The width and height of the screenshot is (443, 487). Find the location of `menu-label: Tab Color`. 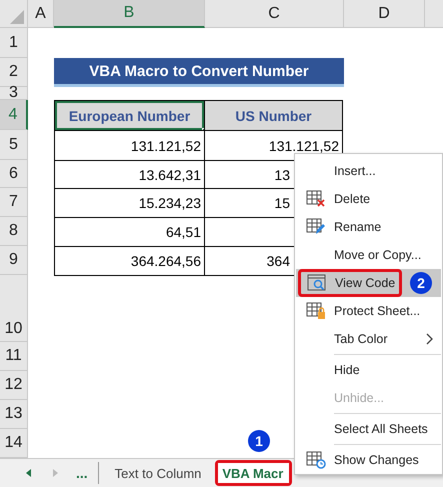

menu-label: Tab Color is located at coordinates (361, 339).